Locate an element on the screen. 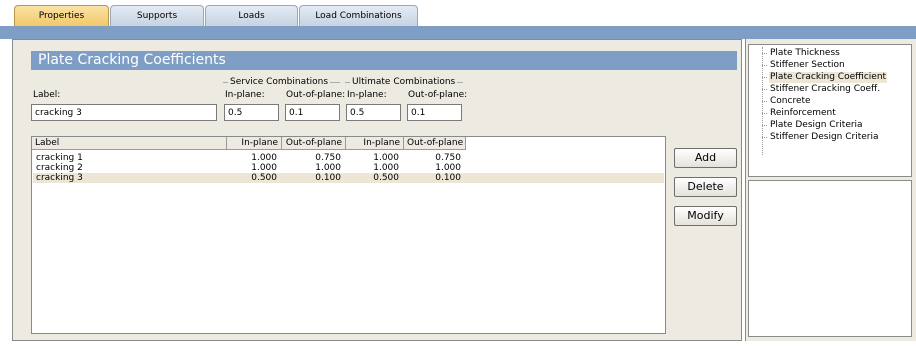  ultimate-combinations-group: Ultimate Combinations is located at coordinates (404, 82).